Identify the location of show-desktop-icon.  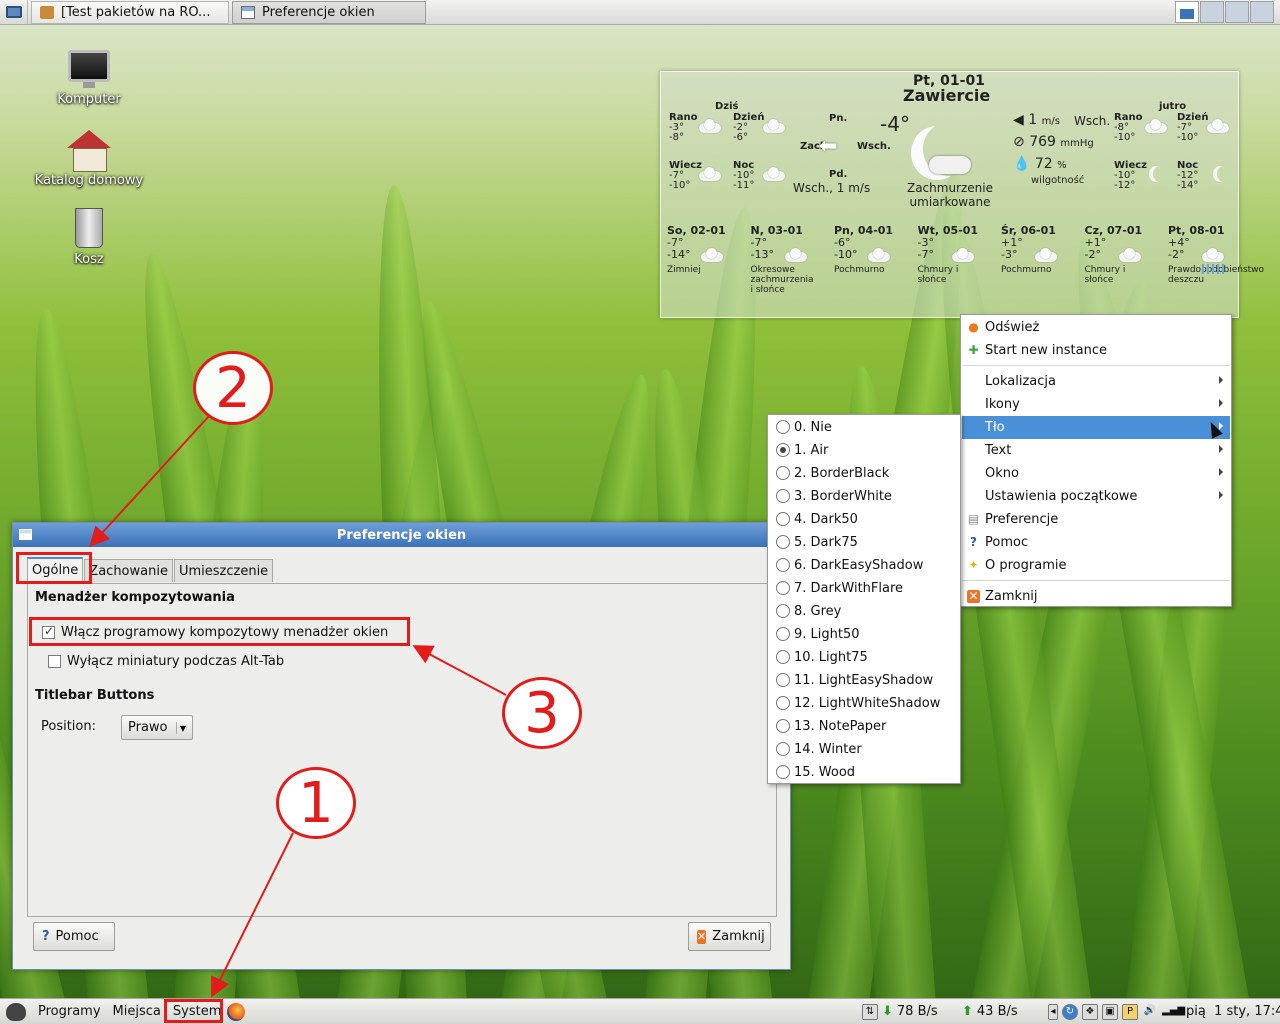
(14, 12).